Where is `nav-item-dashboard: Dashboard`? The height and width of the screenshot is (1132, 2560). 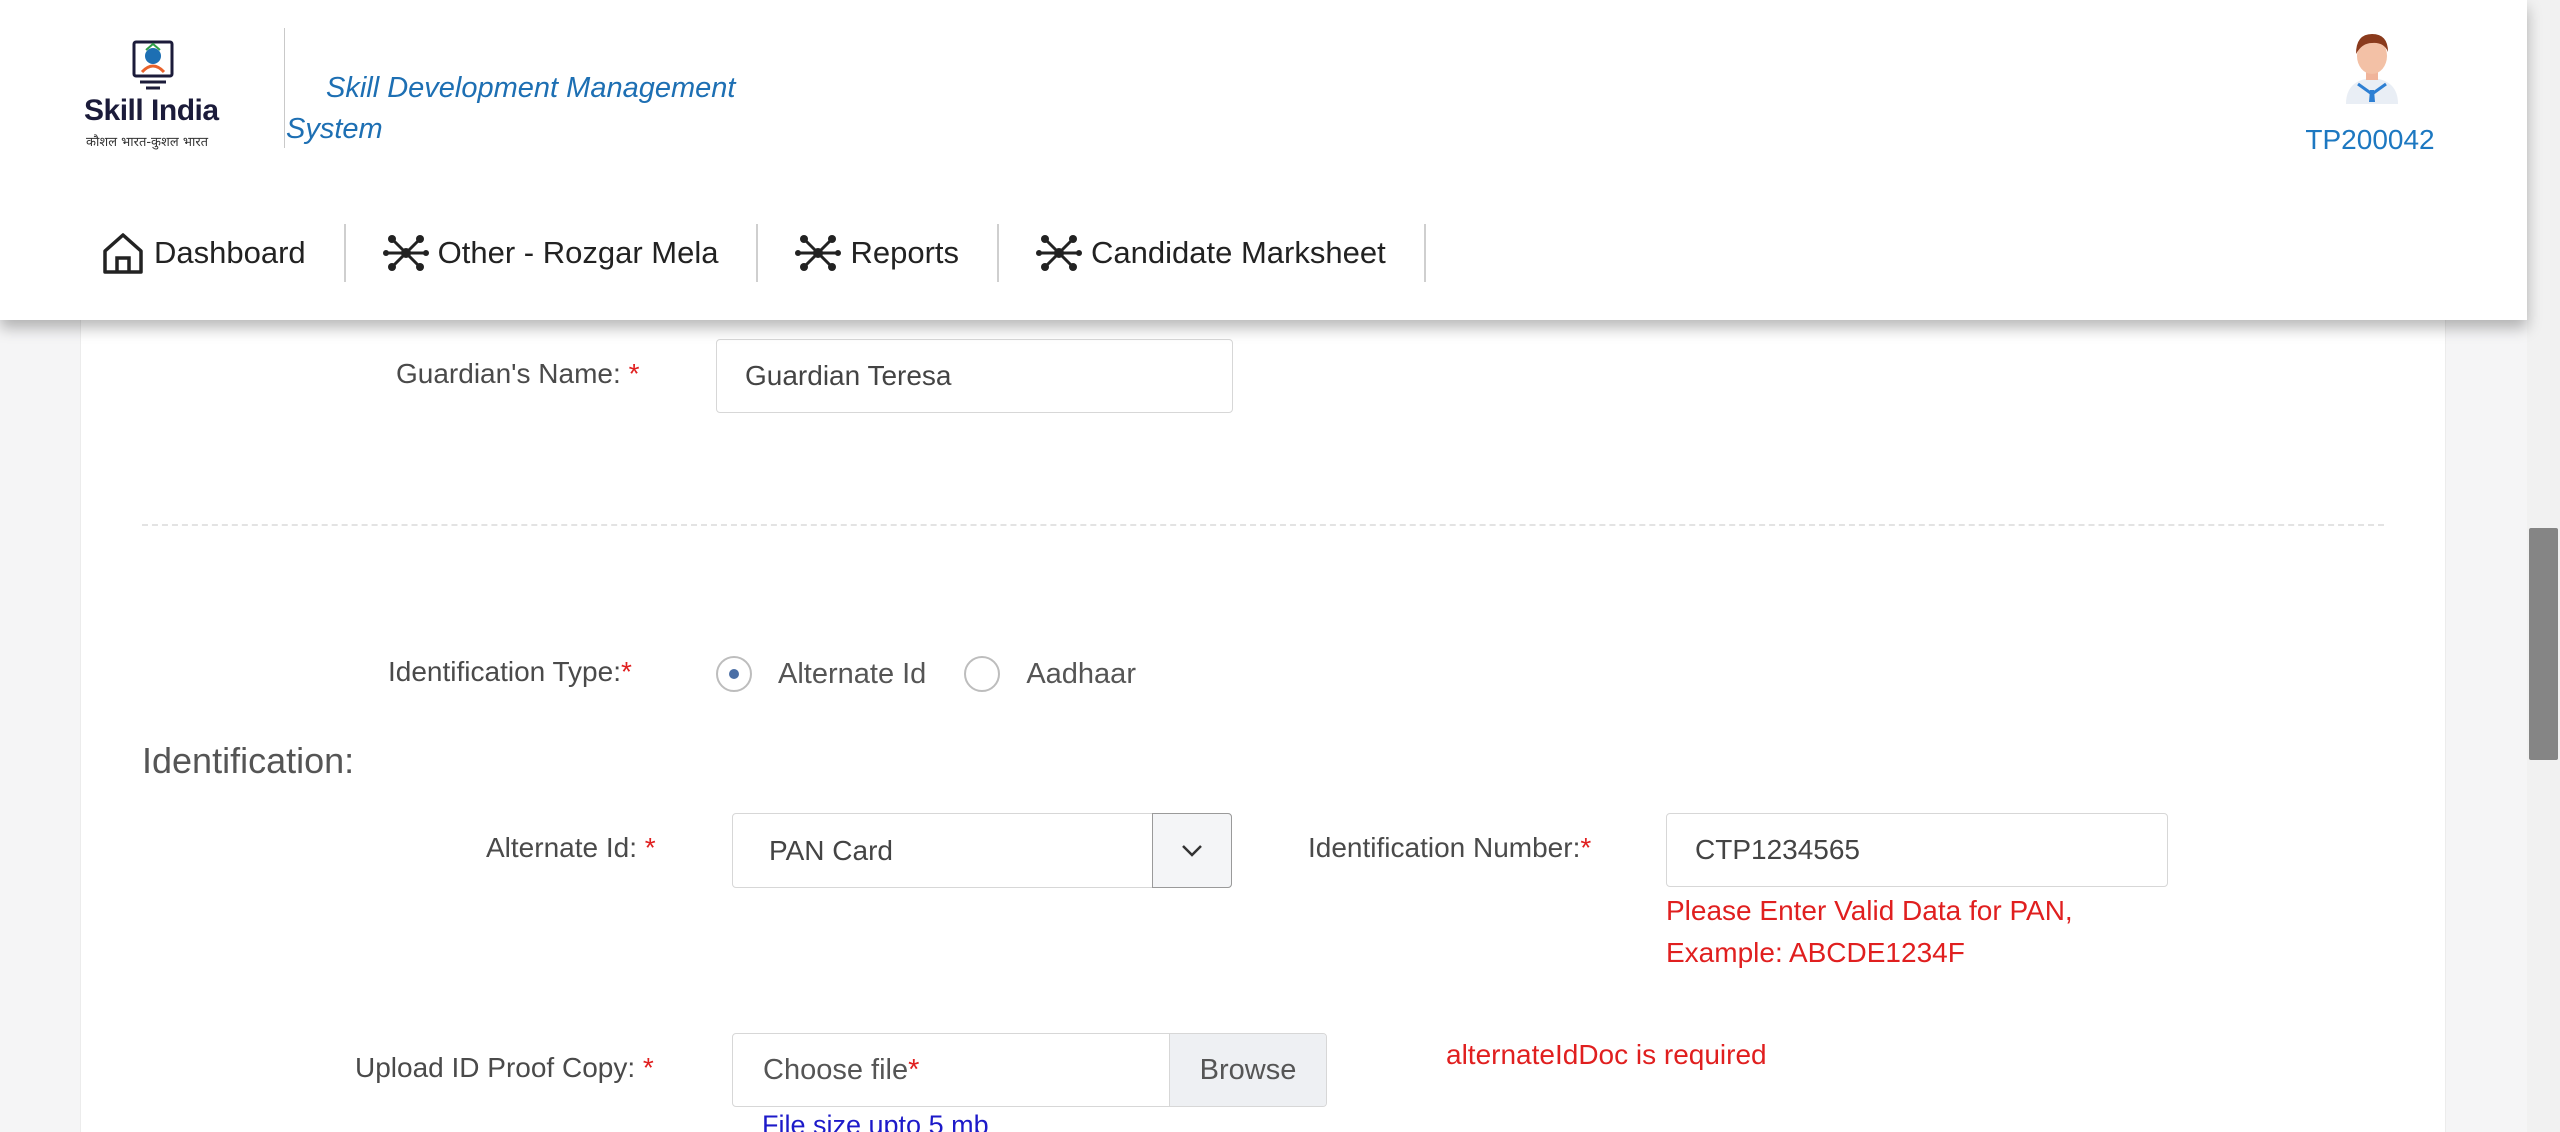 nav-item-dashboard: Dashboard is located at coordinates (203, 253).